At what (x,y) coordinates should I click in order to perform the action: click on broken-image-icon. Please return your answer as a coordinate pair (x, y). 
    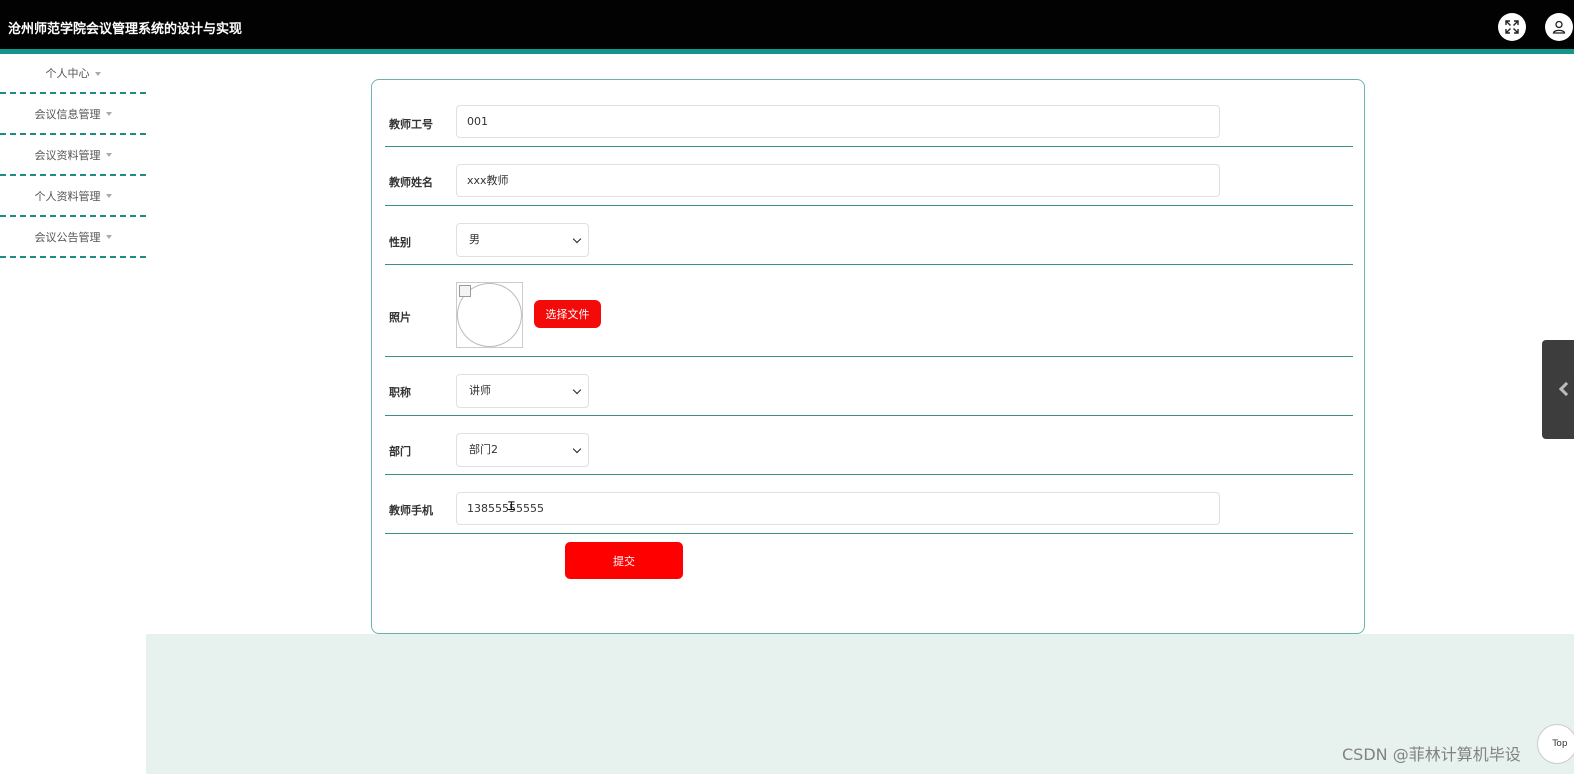
    Looking at the image, I should click on (465, 291).